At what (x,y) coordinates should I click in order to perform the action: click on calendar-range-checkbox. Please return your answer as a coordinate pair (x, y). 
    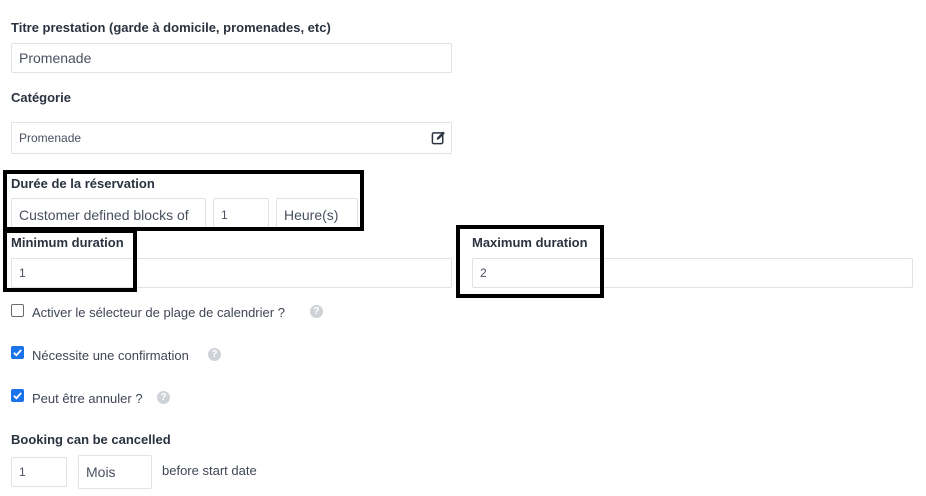
    Looking at the image, I should click on (17, 310).